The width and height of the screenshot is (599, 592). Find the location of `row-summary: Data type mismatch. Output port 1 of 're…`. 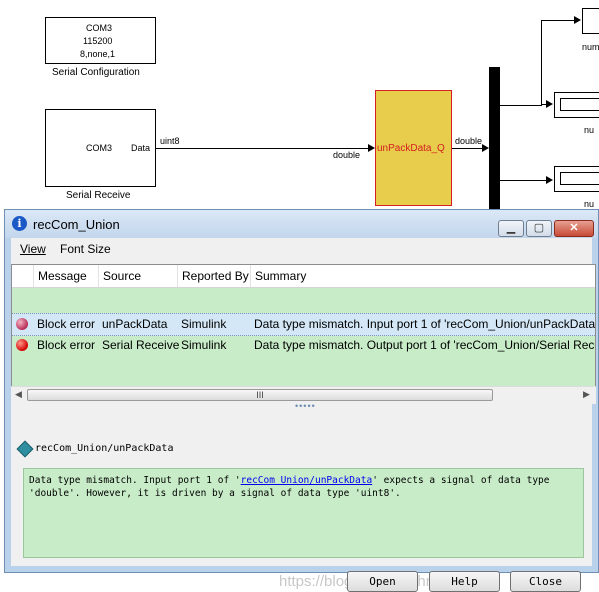

row-summary: Data type mismatch. Output port 1 of 're… is located at coordinates (425, 345).